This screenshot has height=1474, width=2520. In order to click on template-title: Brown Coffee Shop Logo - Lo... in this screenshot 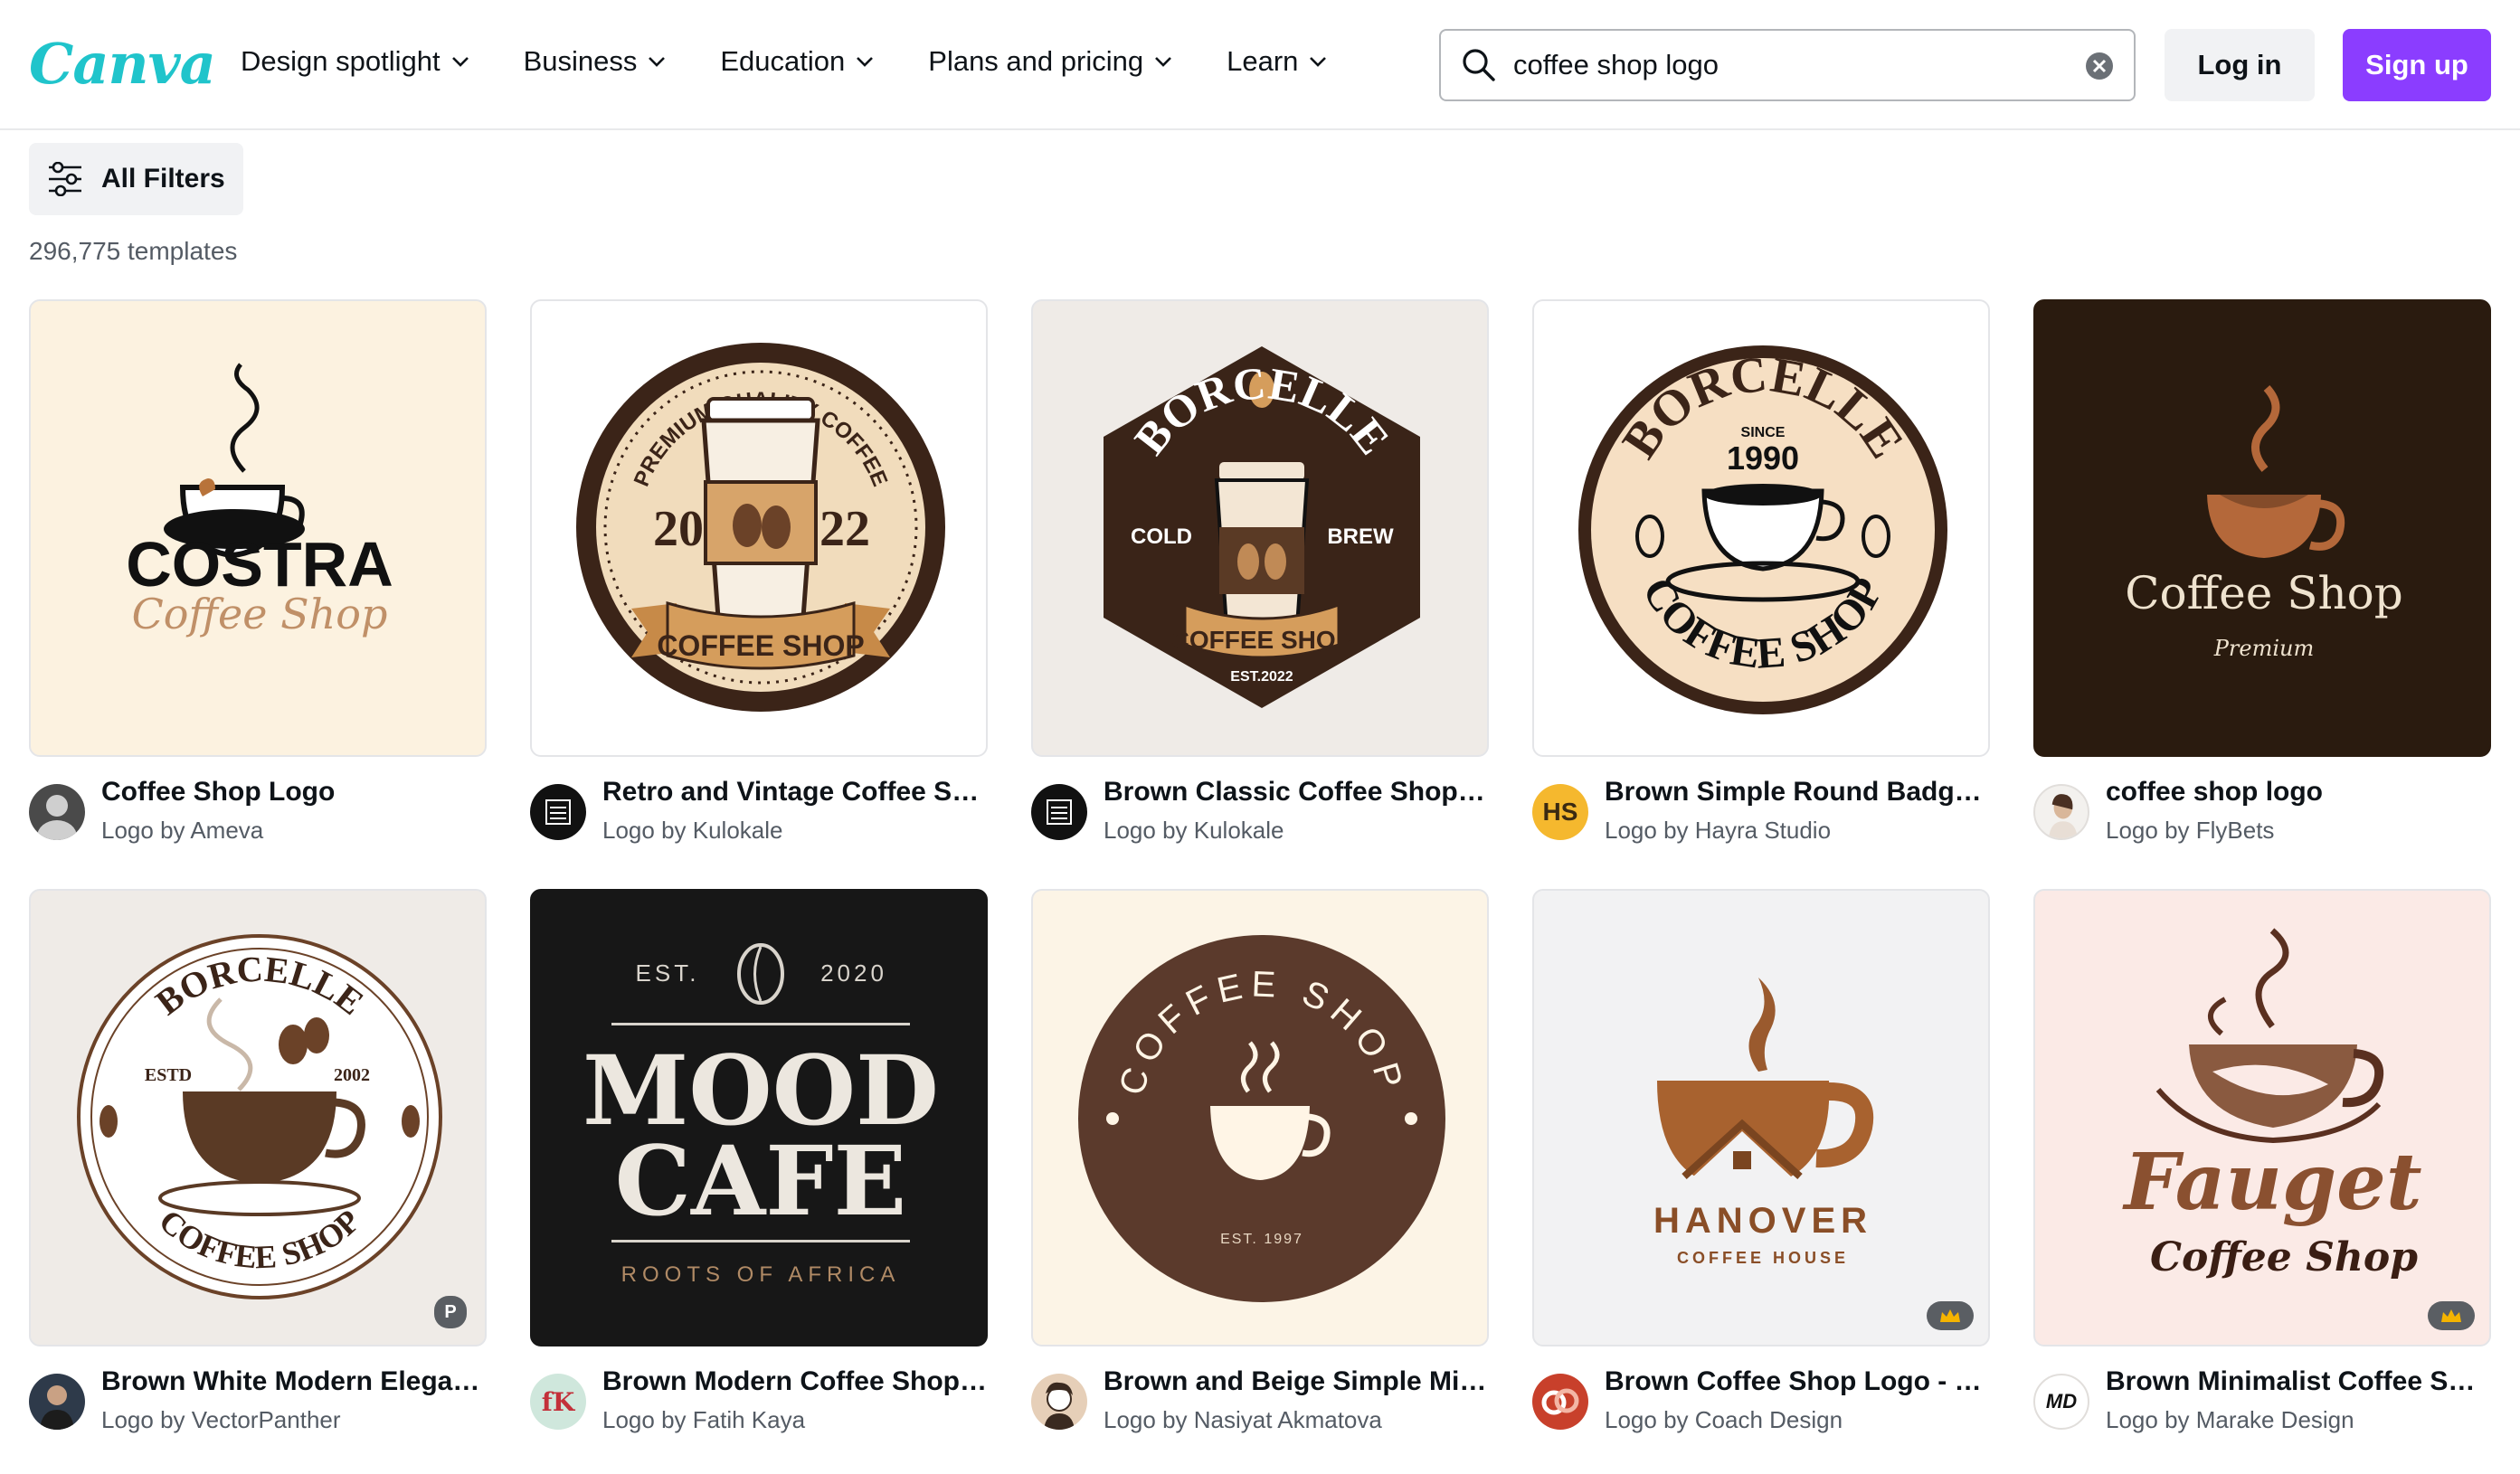, I will do `click(1798, 1381)`.